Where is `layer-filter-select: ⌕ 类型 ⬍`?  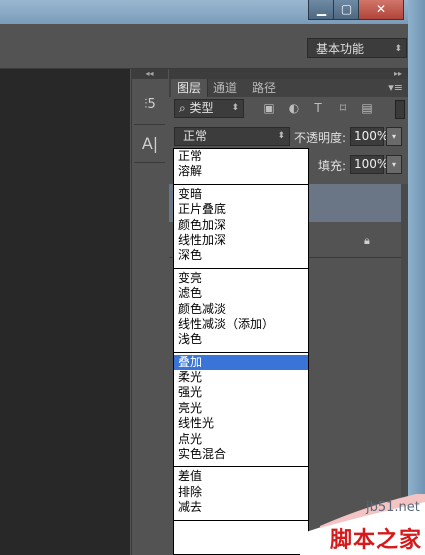 layer-filter-select: ⌕ 类型 ⬍ is located at coordinates (209, 108).